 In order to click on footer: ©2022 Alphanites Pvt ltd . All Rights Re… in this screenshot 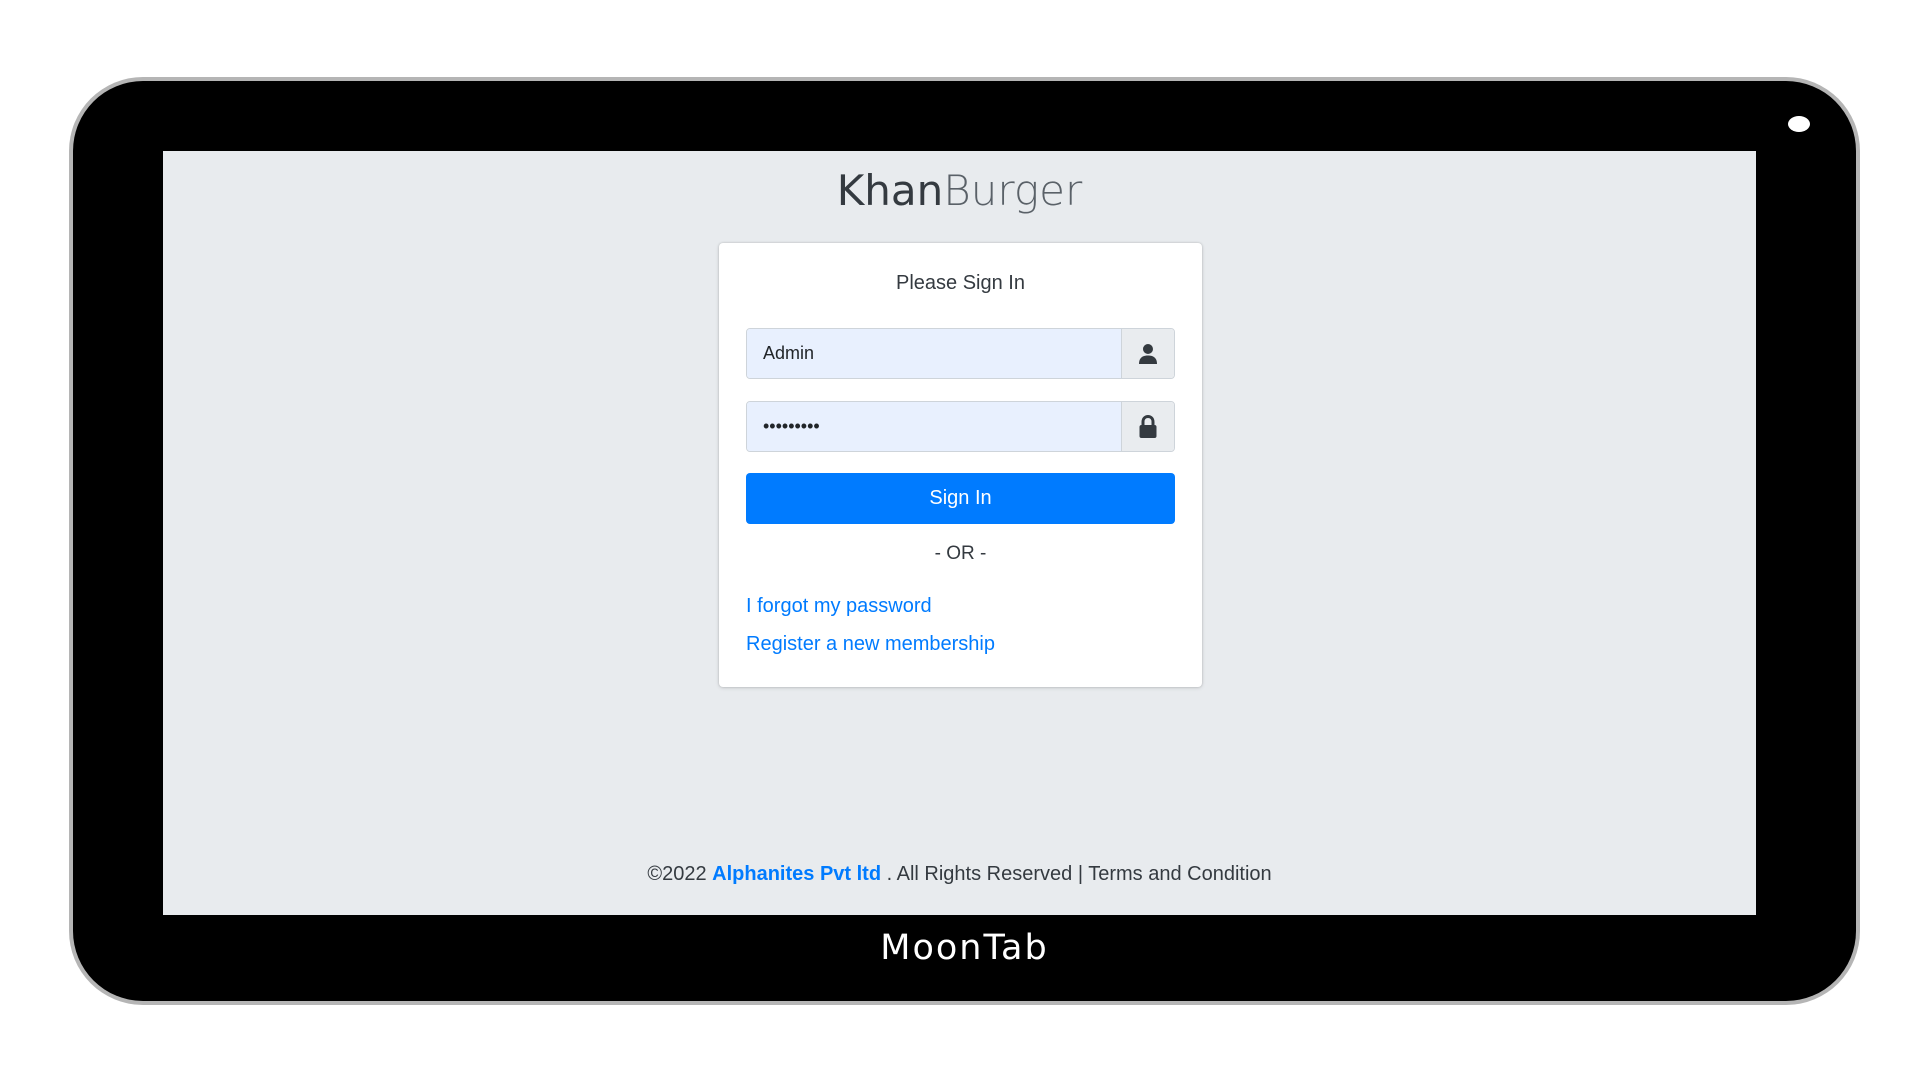, I will do `click(959, 874)`.